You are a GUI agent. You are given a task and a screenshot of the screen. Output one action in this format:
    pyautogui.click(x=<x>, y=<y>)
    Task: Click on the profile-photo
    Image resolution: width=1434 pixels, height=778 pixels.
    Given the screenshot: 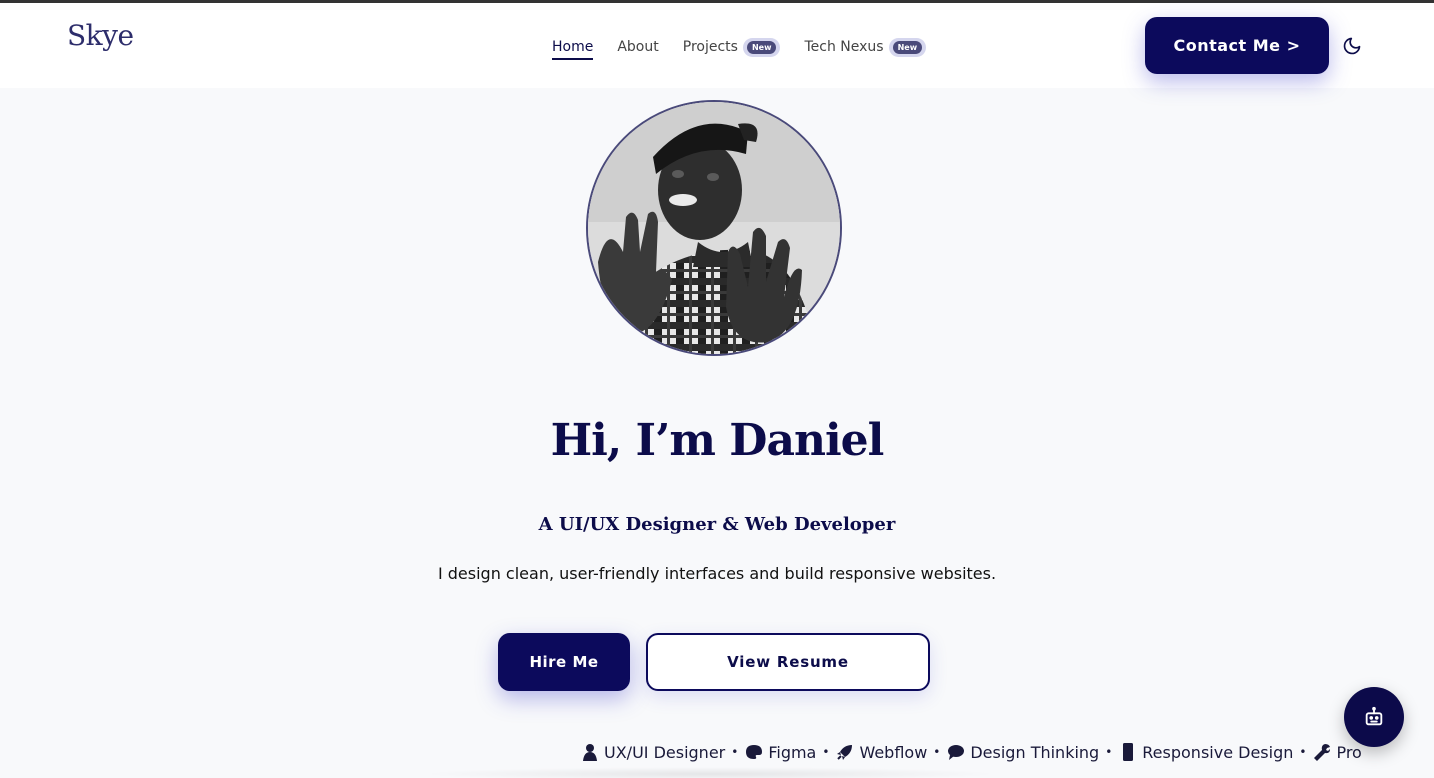 What is the action you would take?
    pyautogui.click(x=714, y=228)
    